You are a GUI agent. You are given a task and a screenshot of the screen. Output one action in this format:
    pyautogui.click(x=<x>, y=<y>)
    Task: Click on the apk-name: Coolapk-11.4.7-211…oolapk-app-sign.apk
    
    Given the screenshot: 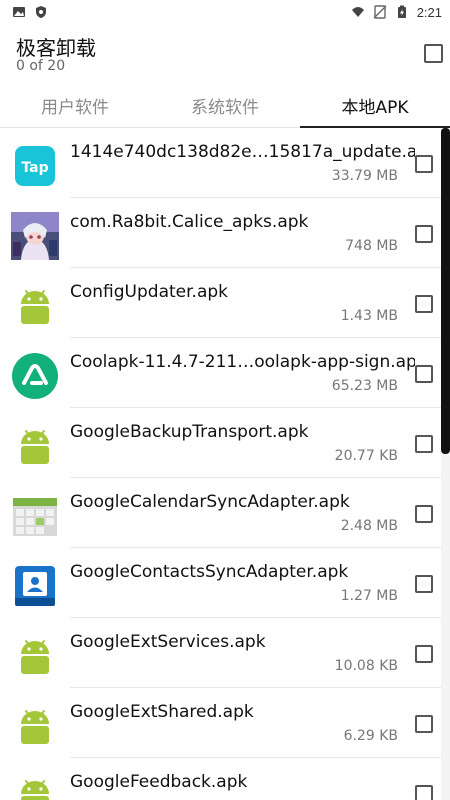 What is the action you would take?
    pyautogui.click(x=242, y=362)
    